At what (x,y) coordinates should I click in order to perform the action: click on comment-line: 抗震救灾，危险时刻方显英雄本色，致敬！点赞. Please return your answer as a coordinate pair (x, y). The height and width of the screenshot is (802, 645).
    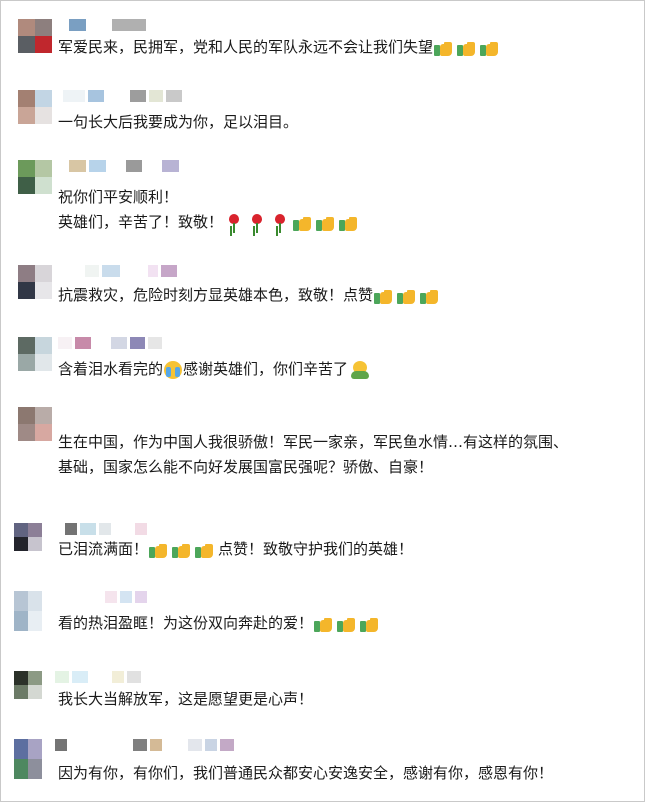
    Looking at the image, I should click on (216, 295).